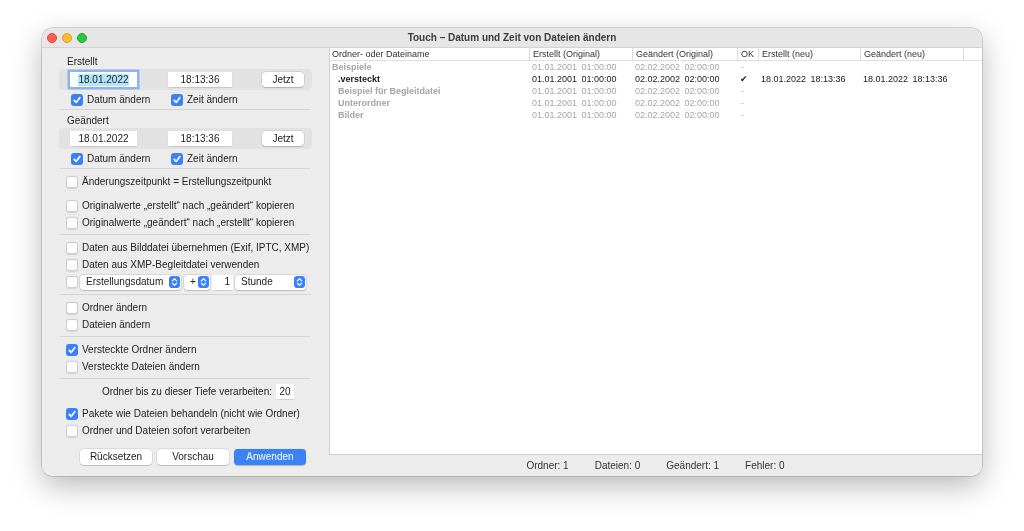 This screenshot has height=531, width=1024. What do you see at coordinates (141, 366) in the screenshot?
I see `checkbox-label: Versteckte Dateien ändern` at bounding box center [141, 366].